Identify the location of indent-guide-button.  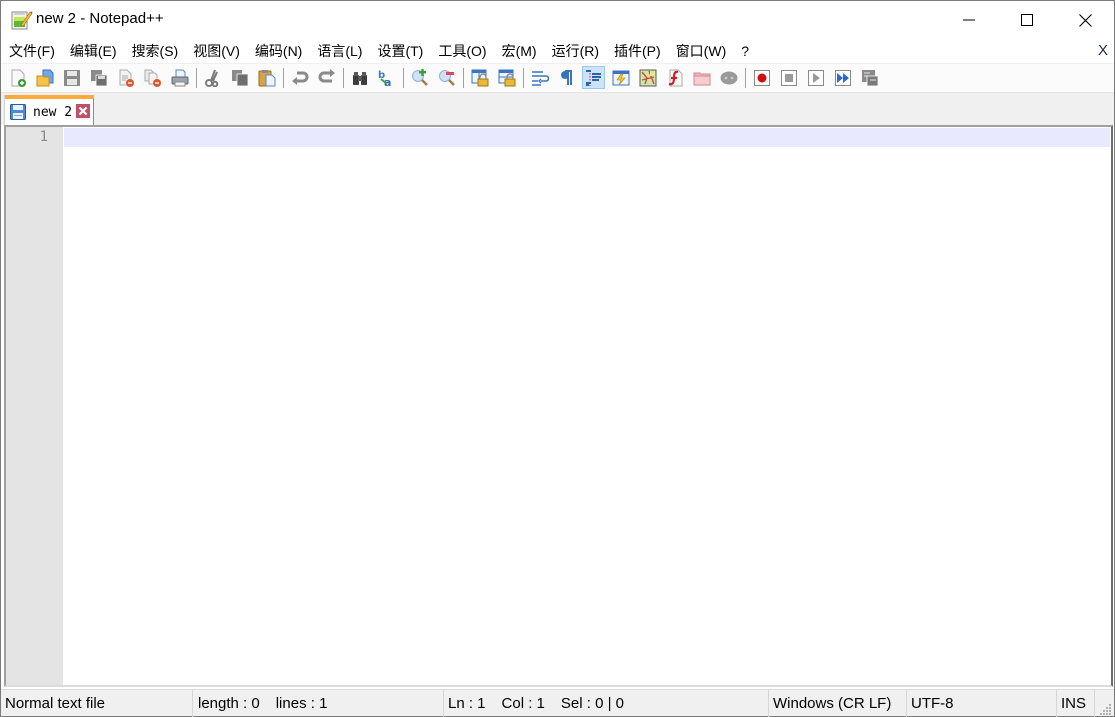
(593, 77).